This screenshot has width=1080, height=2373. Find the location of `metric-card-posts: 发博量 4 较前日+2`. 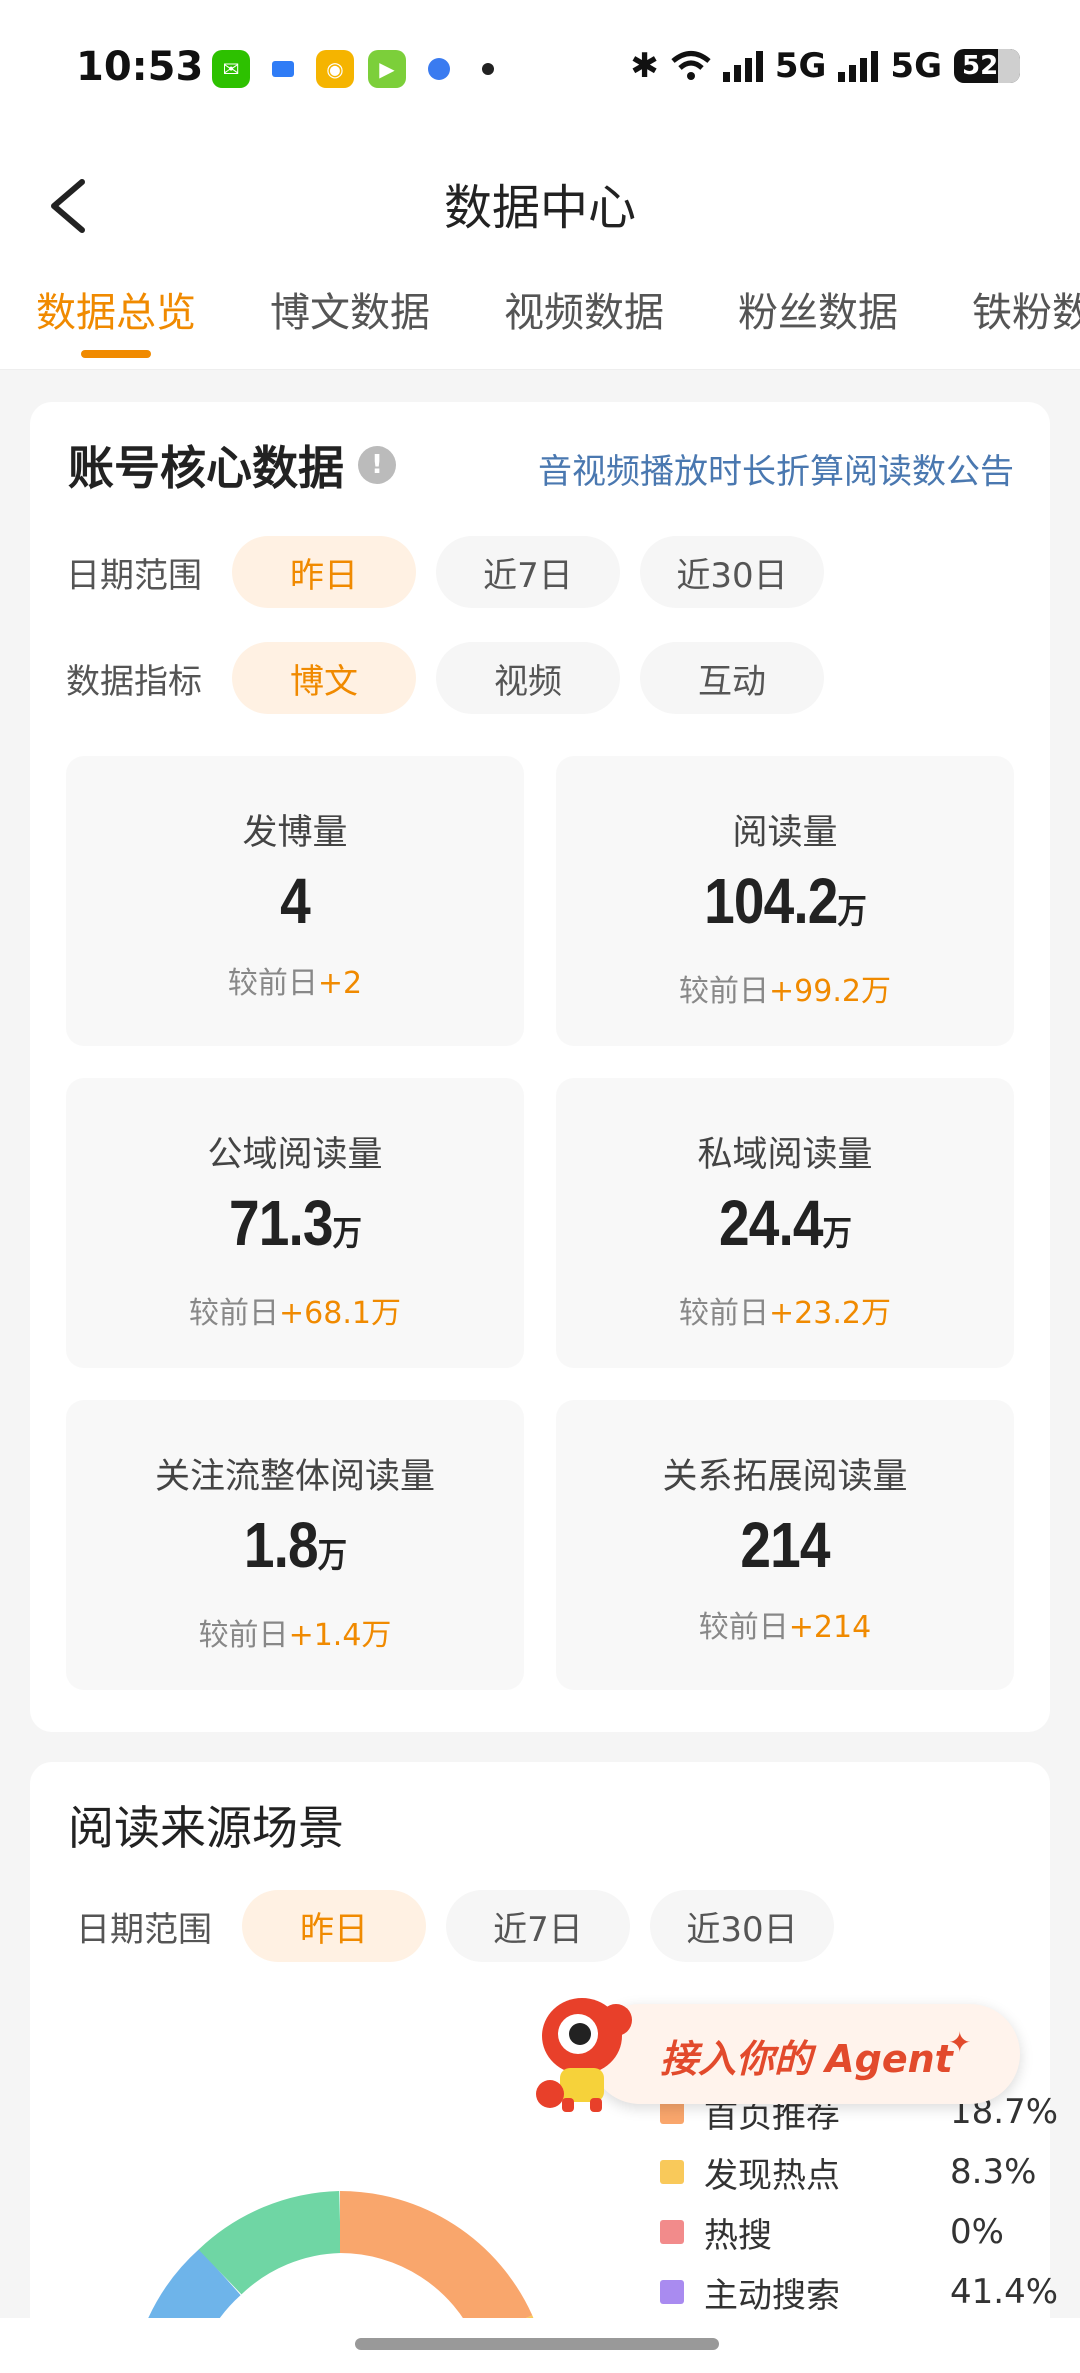

metric-card-posts: 发博量 4 较前日+2 is located at coordinates (295, 901).